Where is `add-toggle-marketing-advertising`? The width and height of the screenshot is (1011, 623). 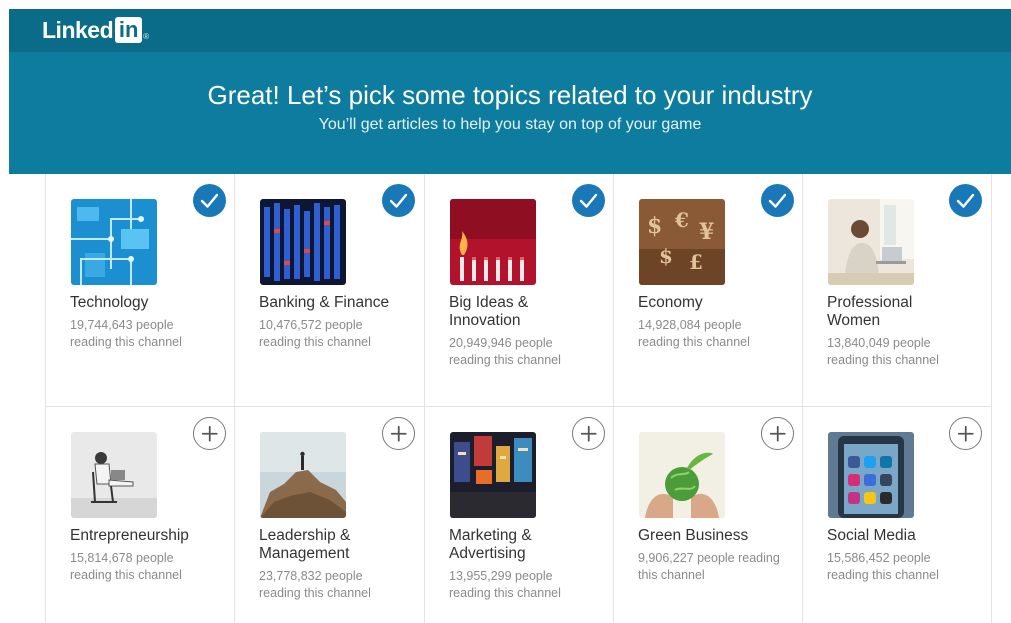 add-toggle-marketing-advertising is located at coordinates (588, 433).